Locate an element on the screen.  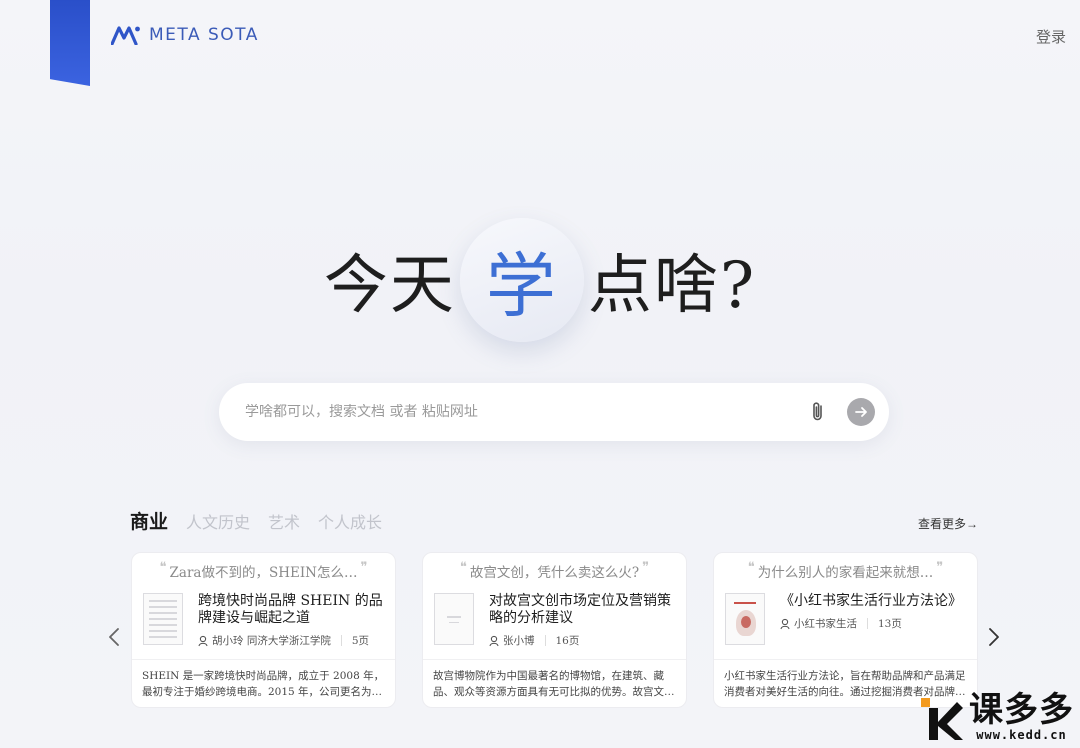
card-quote: ❝ 为什么别人的家看起来就想… ❞ is located at coordinates (845, 571).